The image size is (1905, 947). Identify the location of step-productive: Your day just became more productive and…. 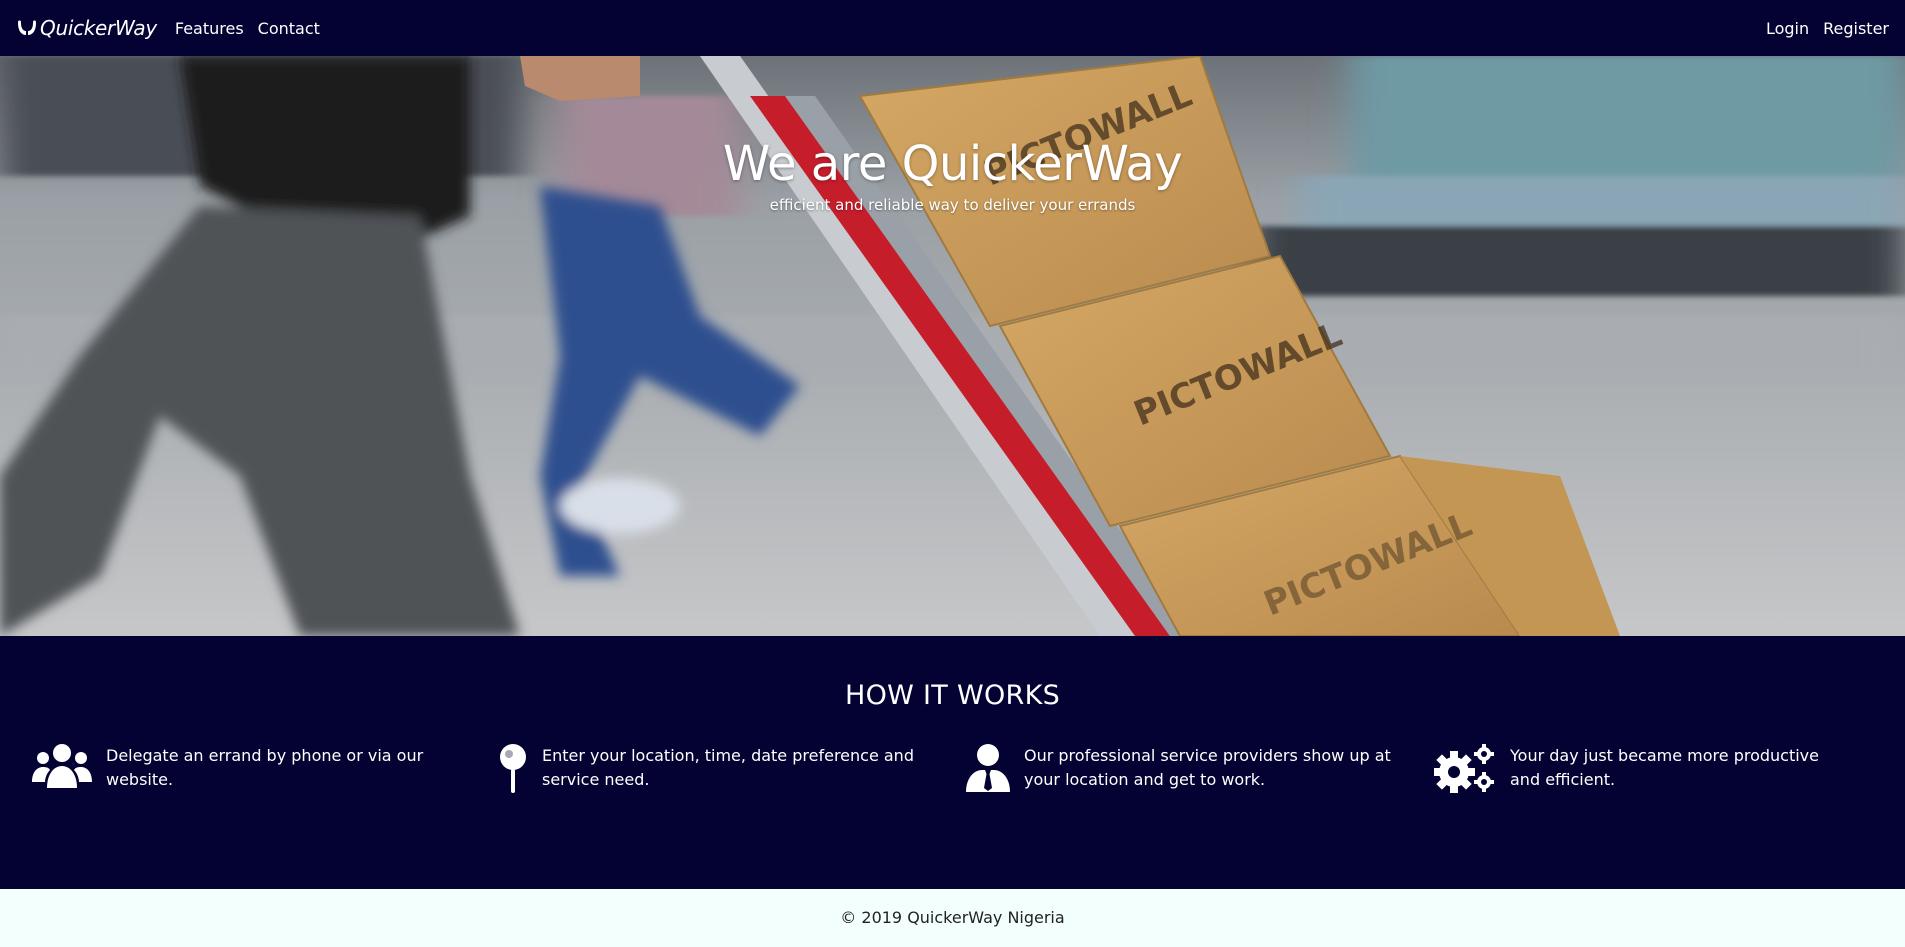
(1644, 769).